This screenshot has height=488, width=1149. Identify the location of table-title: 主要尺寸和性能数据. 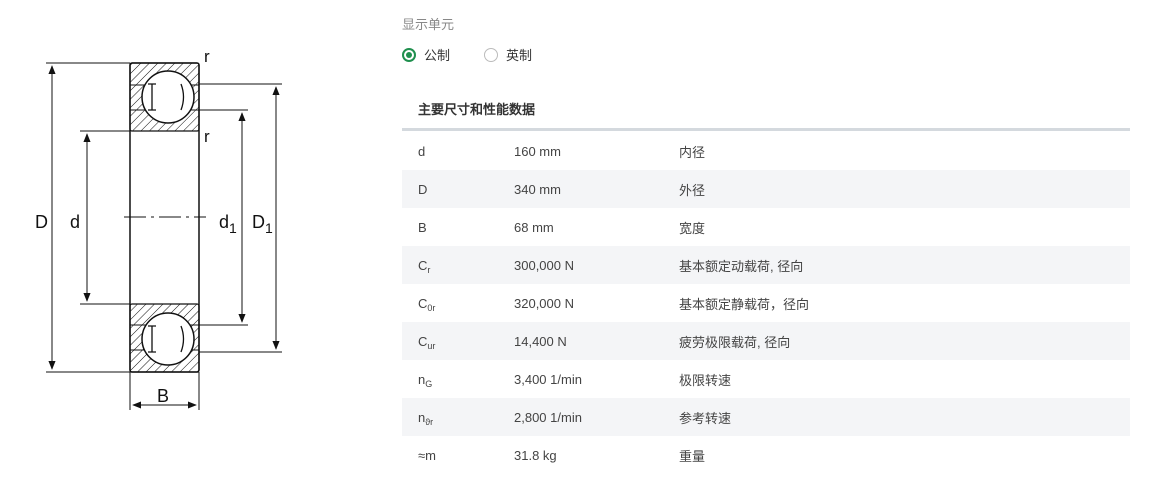
(766, 111).